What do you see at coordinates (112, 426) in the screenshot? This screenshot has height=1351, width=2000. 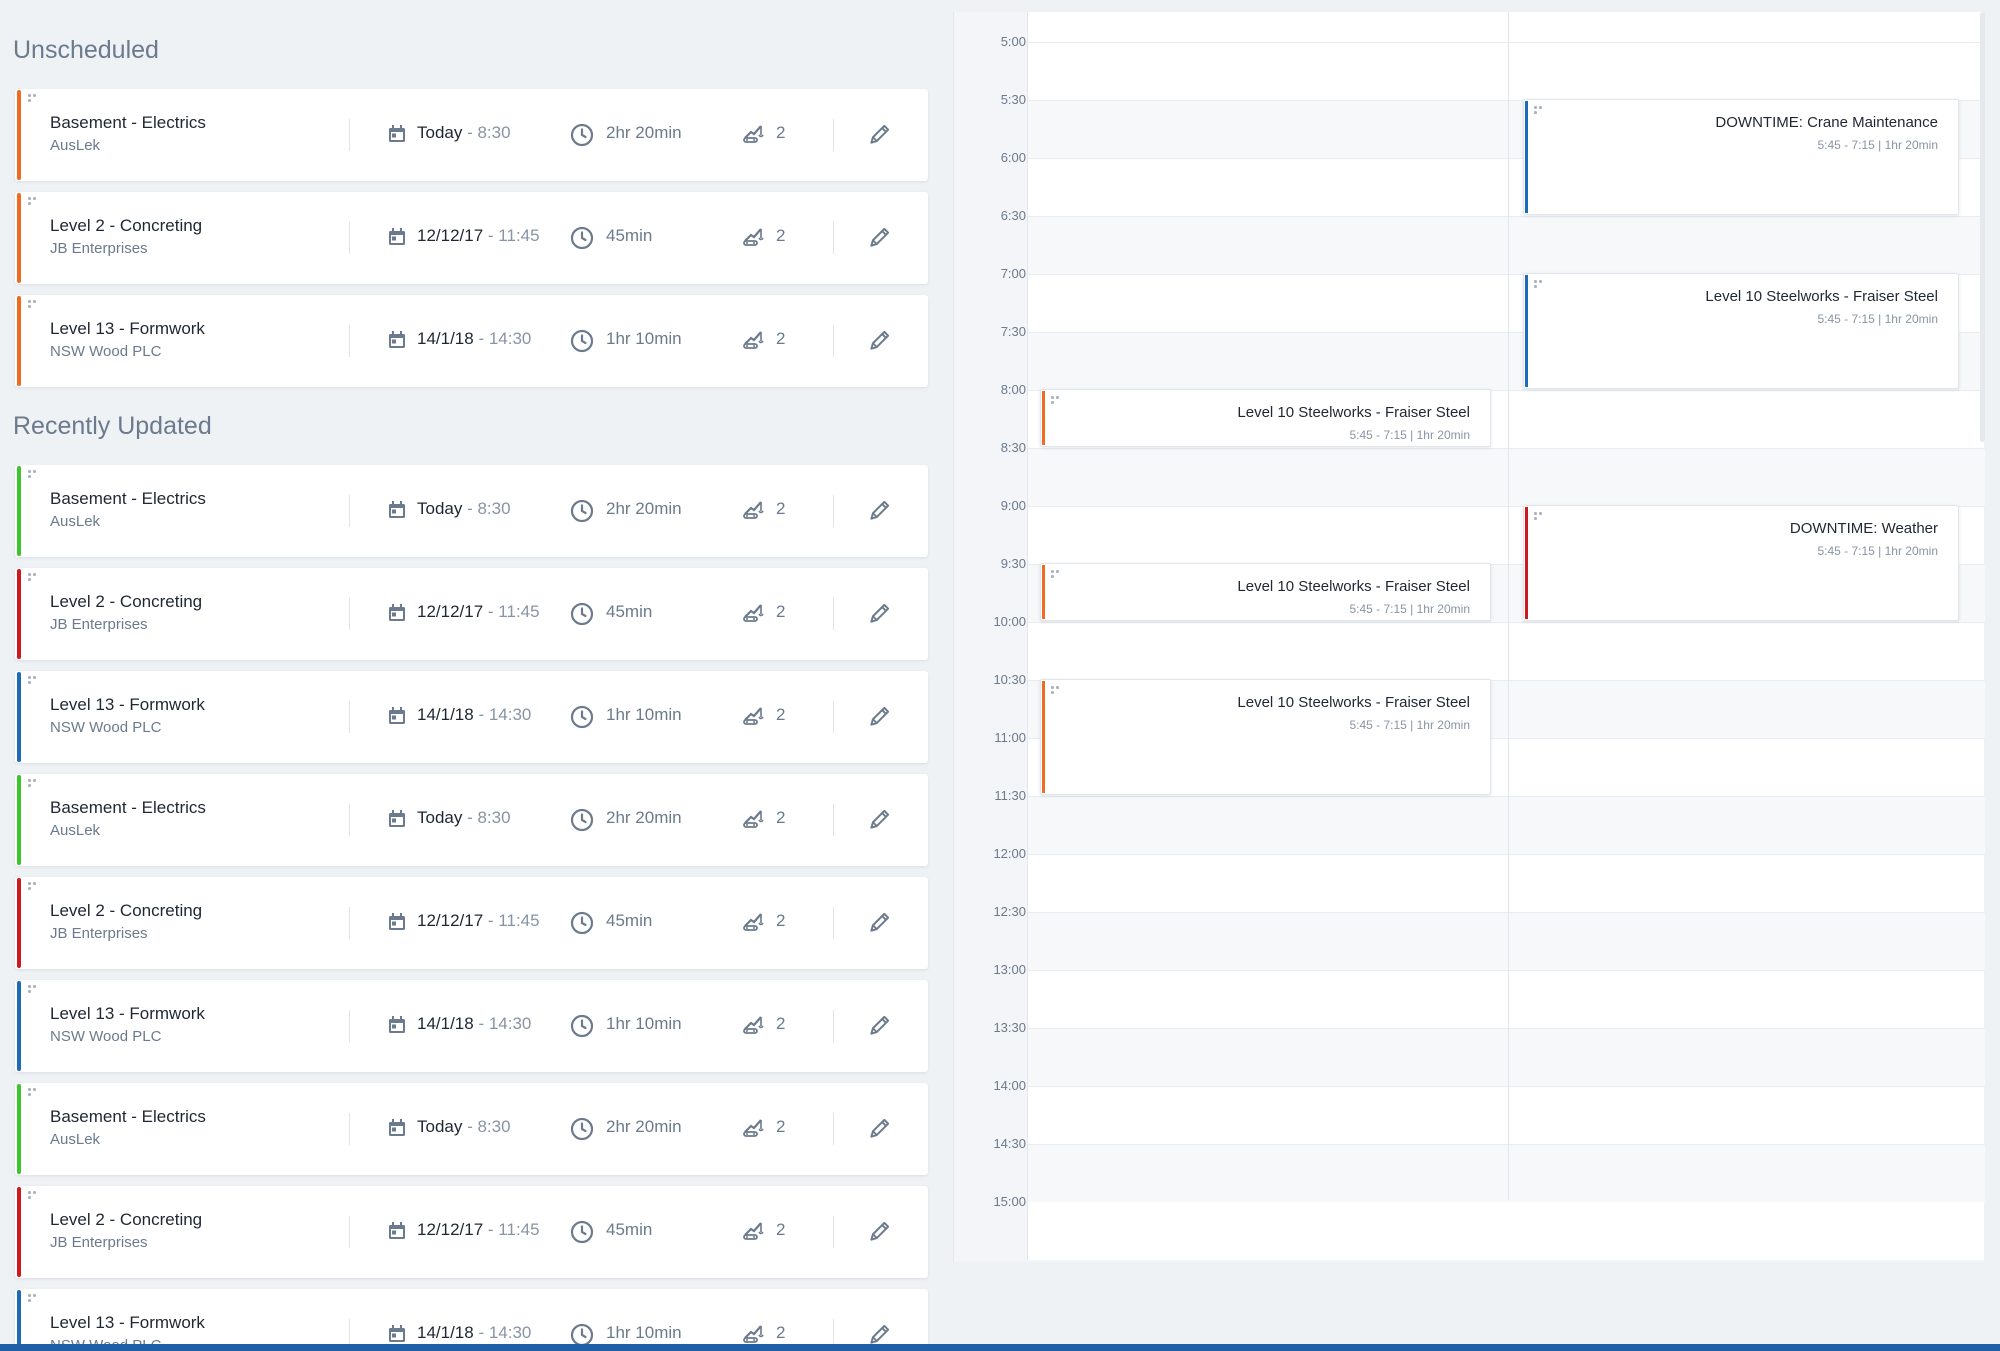 I see `recently-updated-heading: Recently Updated` at bounding box center [112, 426].